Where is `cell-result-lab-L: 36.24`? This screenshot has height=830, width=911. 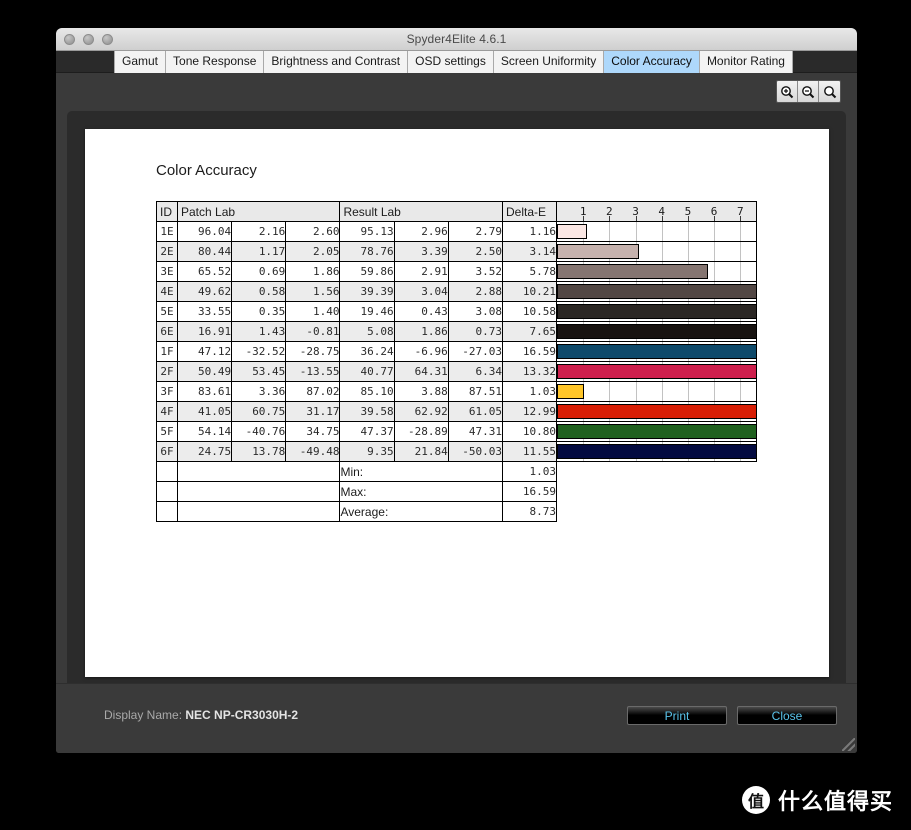
cell-result-lab-L: 36.24 is located at coordinates (367, 351).